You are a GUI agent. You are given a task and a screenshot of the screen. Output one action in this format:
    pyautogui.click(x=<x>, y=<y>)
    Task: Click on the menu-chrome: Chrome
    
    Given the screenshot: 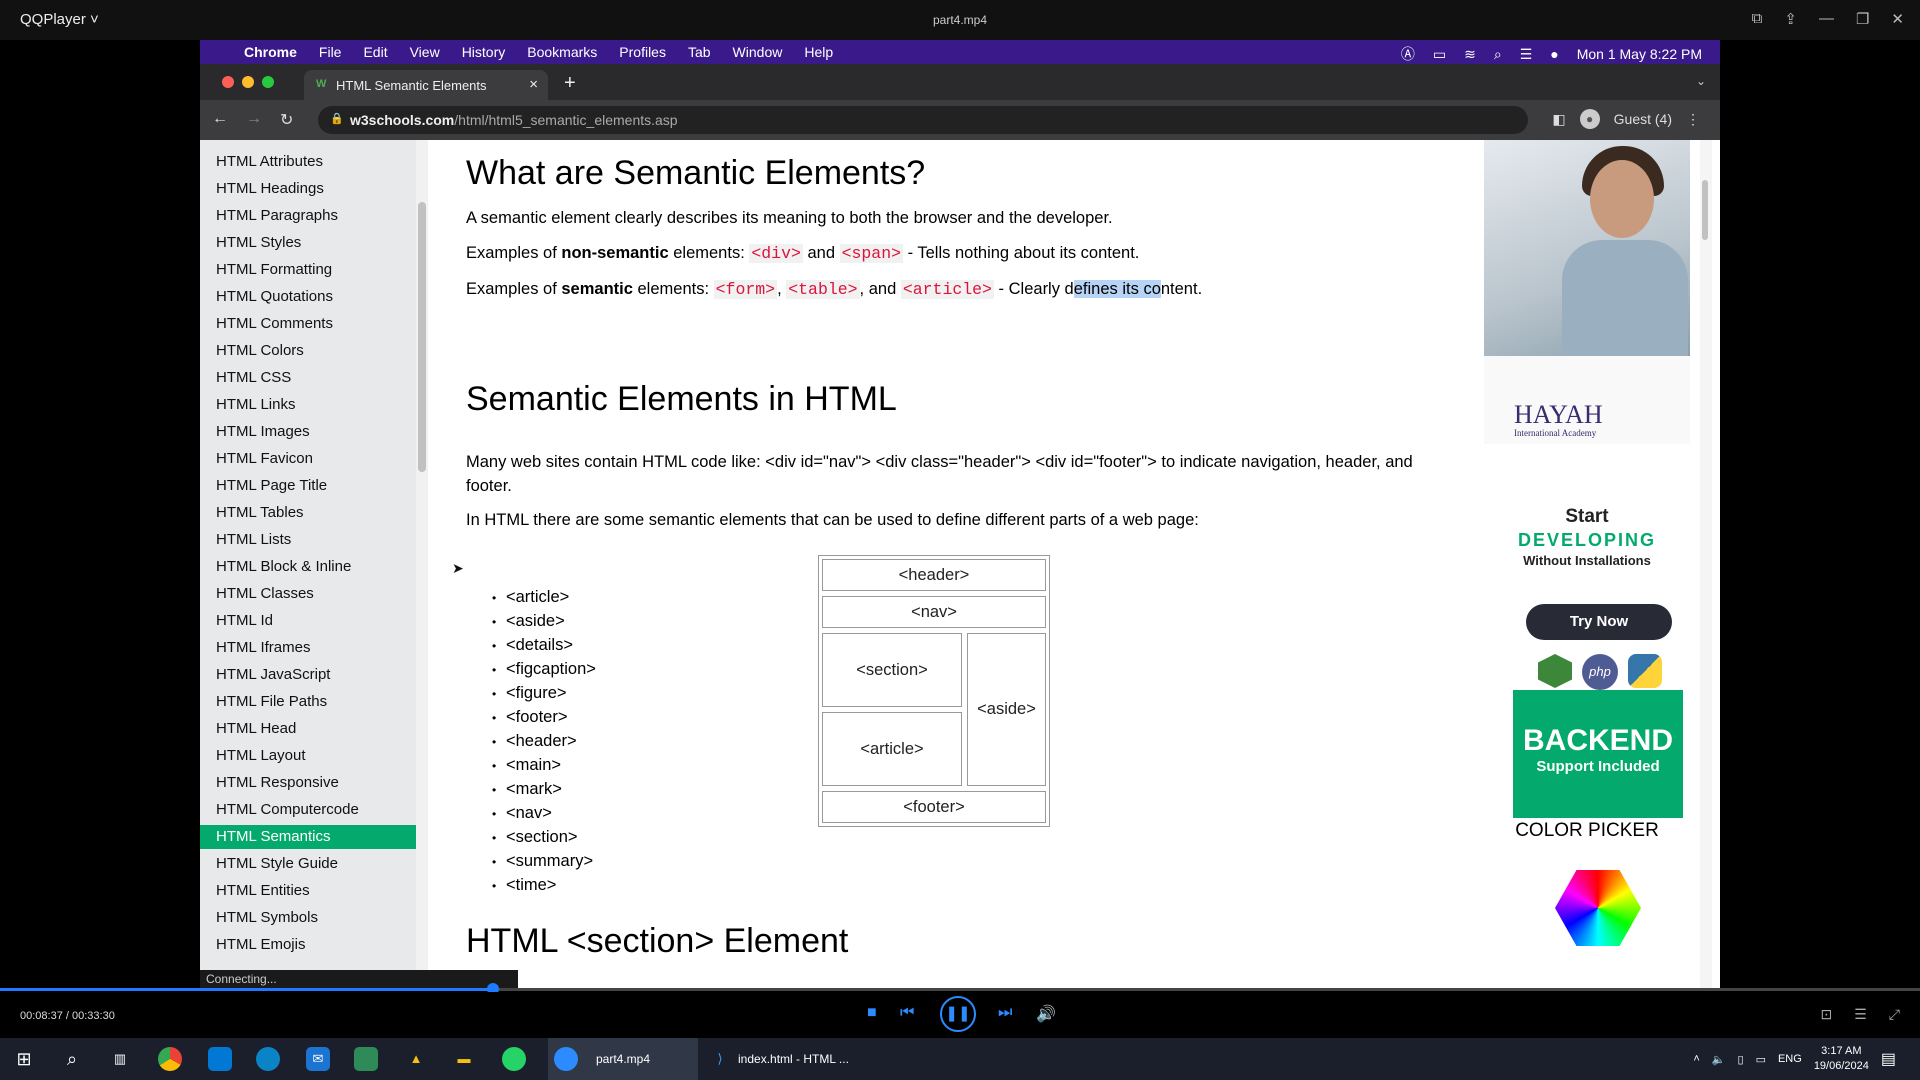 What is the action you would take?
    pyautogui.click(x=270, y=52)
    